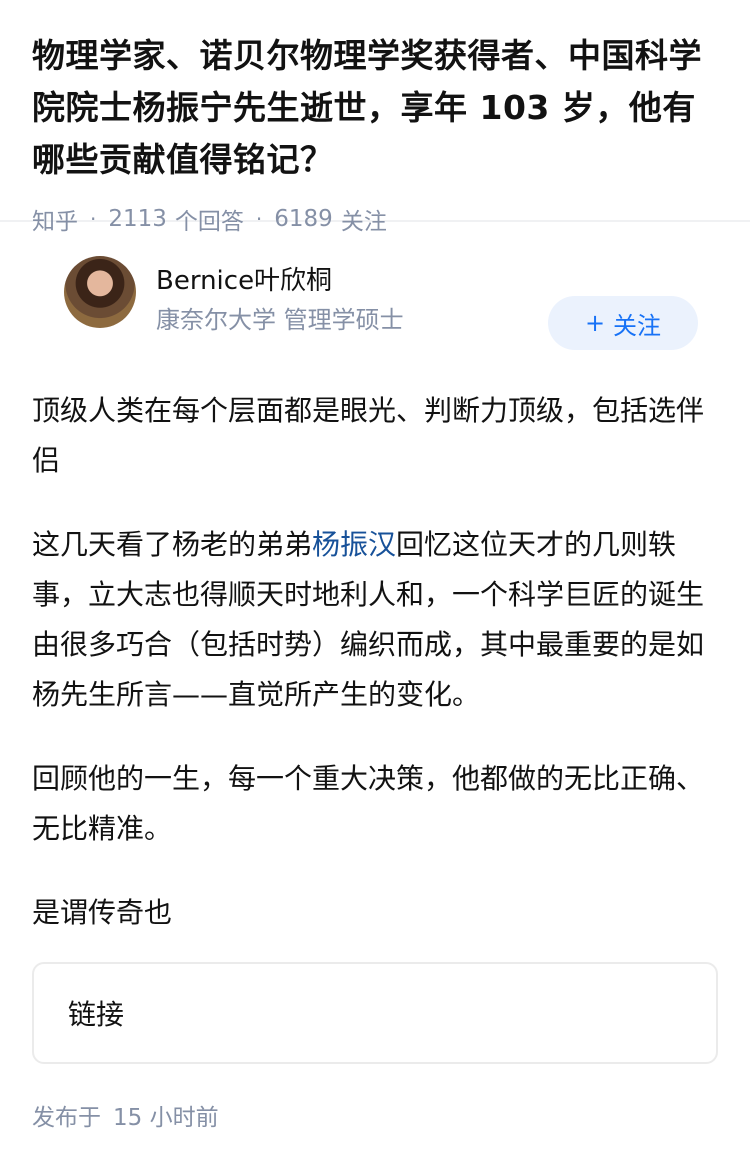 Image resolution: width=750 pixels, height=1166 pixels. What do you see at coordinates (368, 803) in the screenshot?
I see `answer-paragraph: 回顾他的一生，每一个重大决策，他都做的无比正确、无比精准。` at bounding box center [368, 803].